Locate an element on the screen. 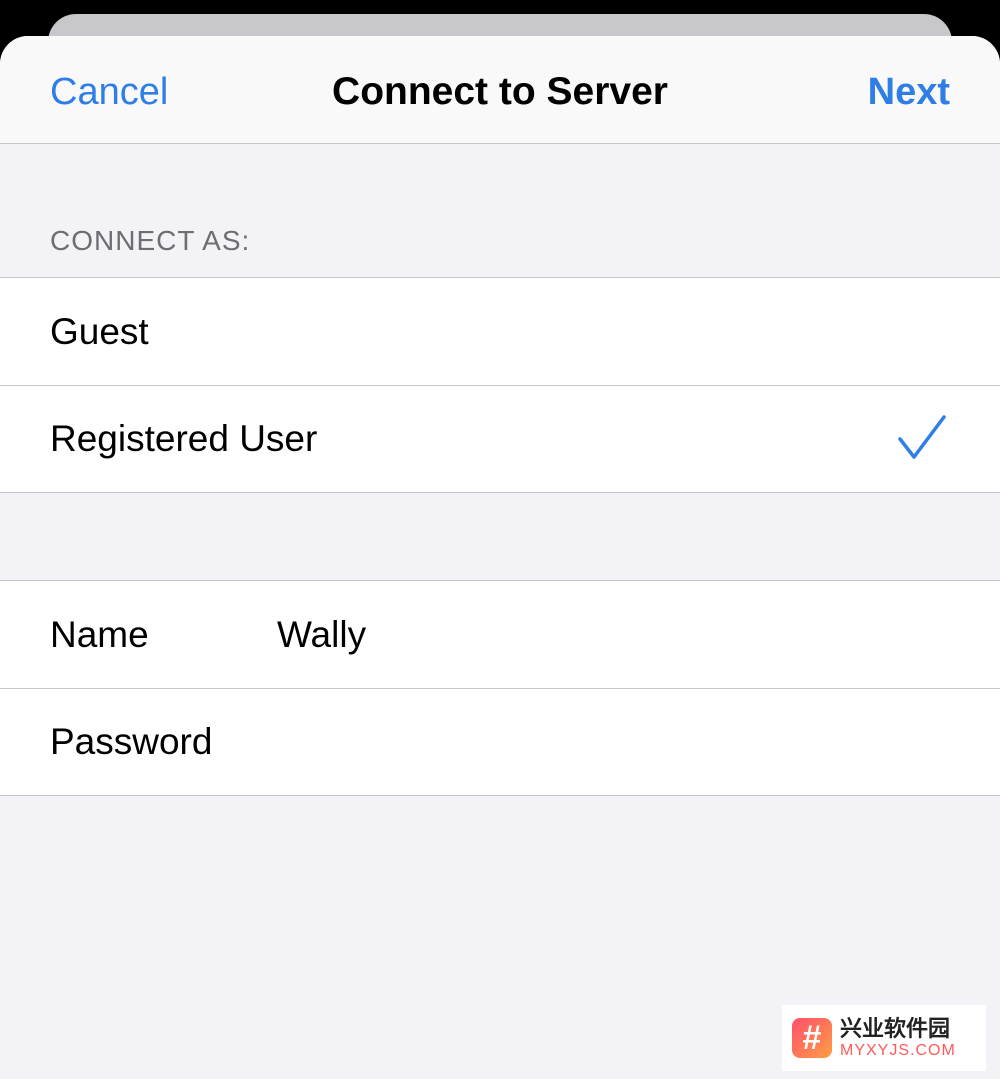  watermark-text: 兴业软件园 MYXYJS.COM is located at coordinates (898, 1037).